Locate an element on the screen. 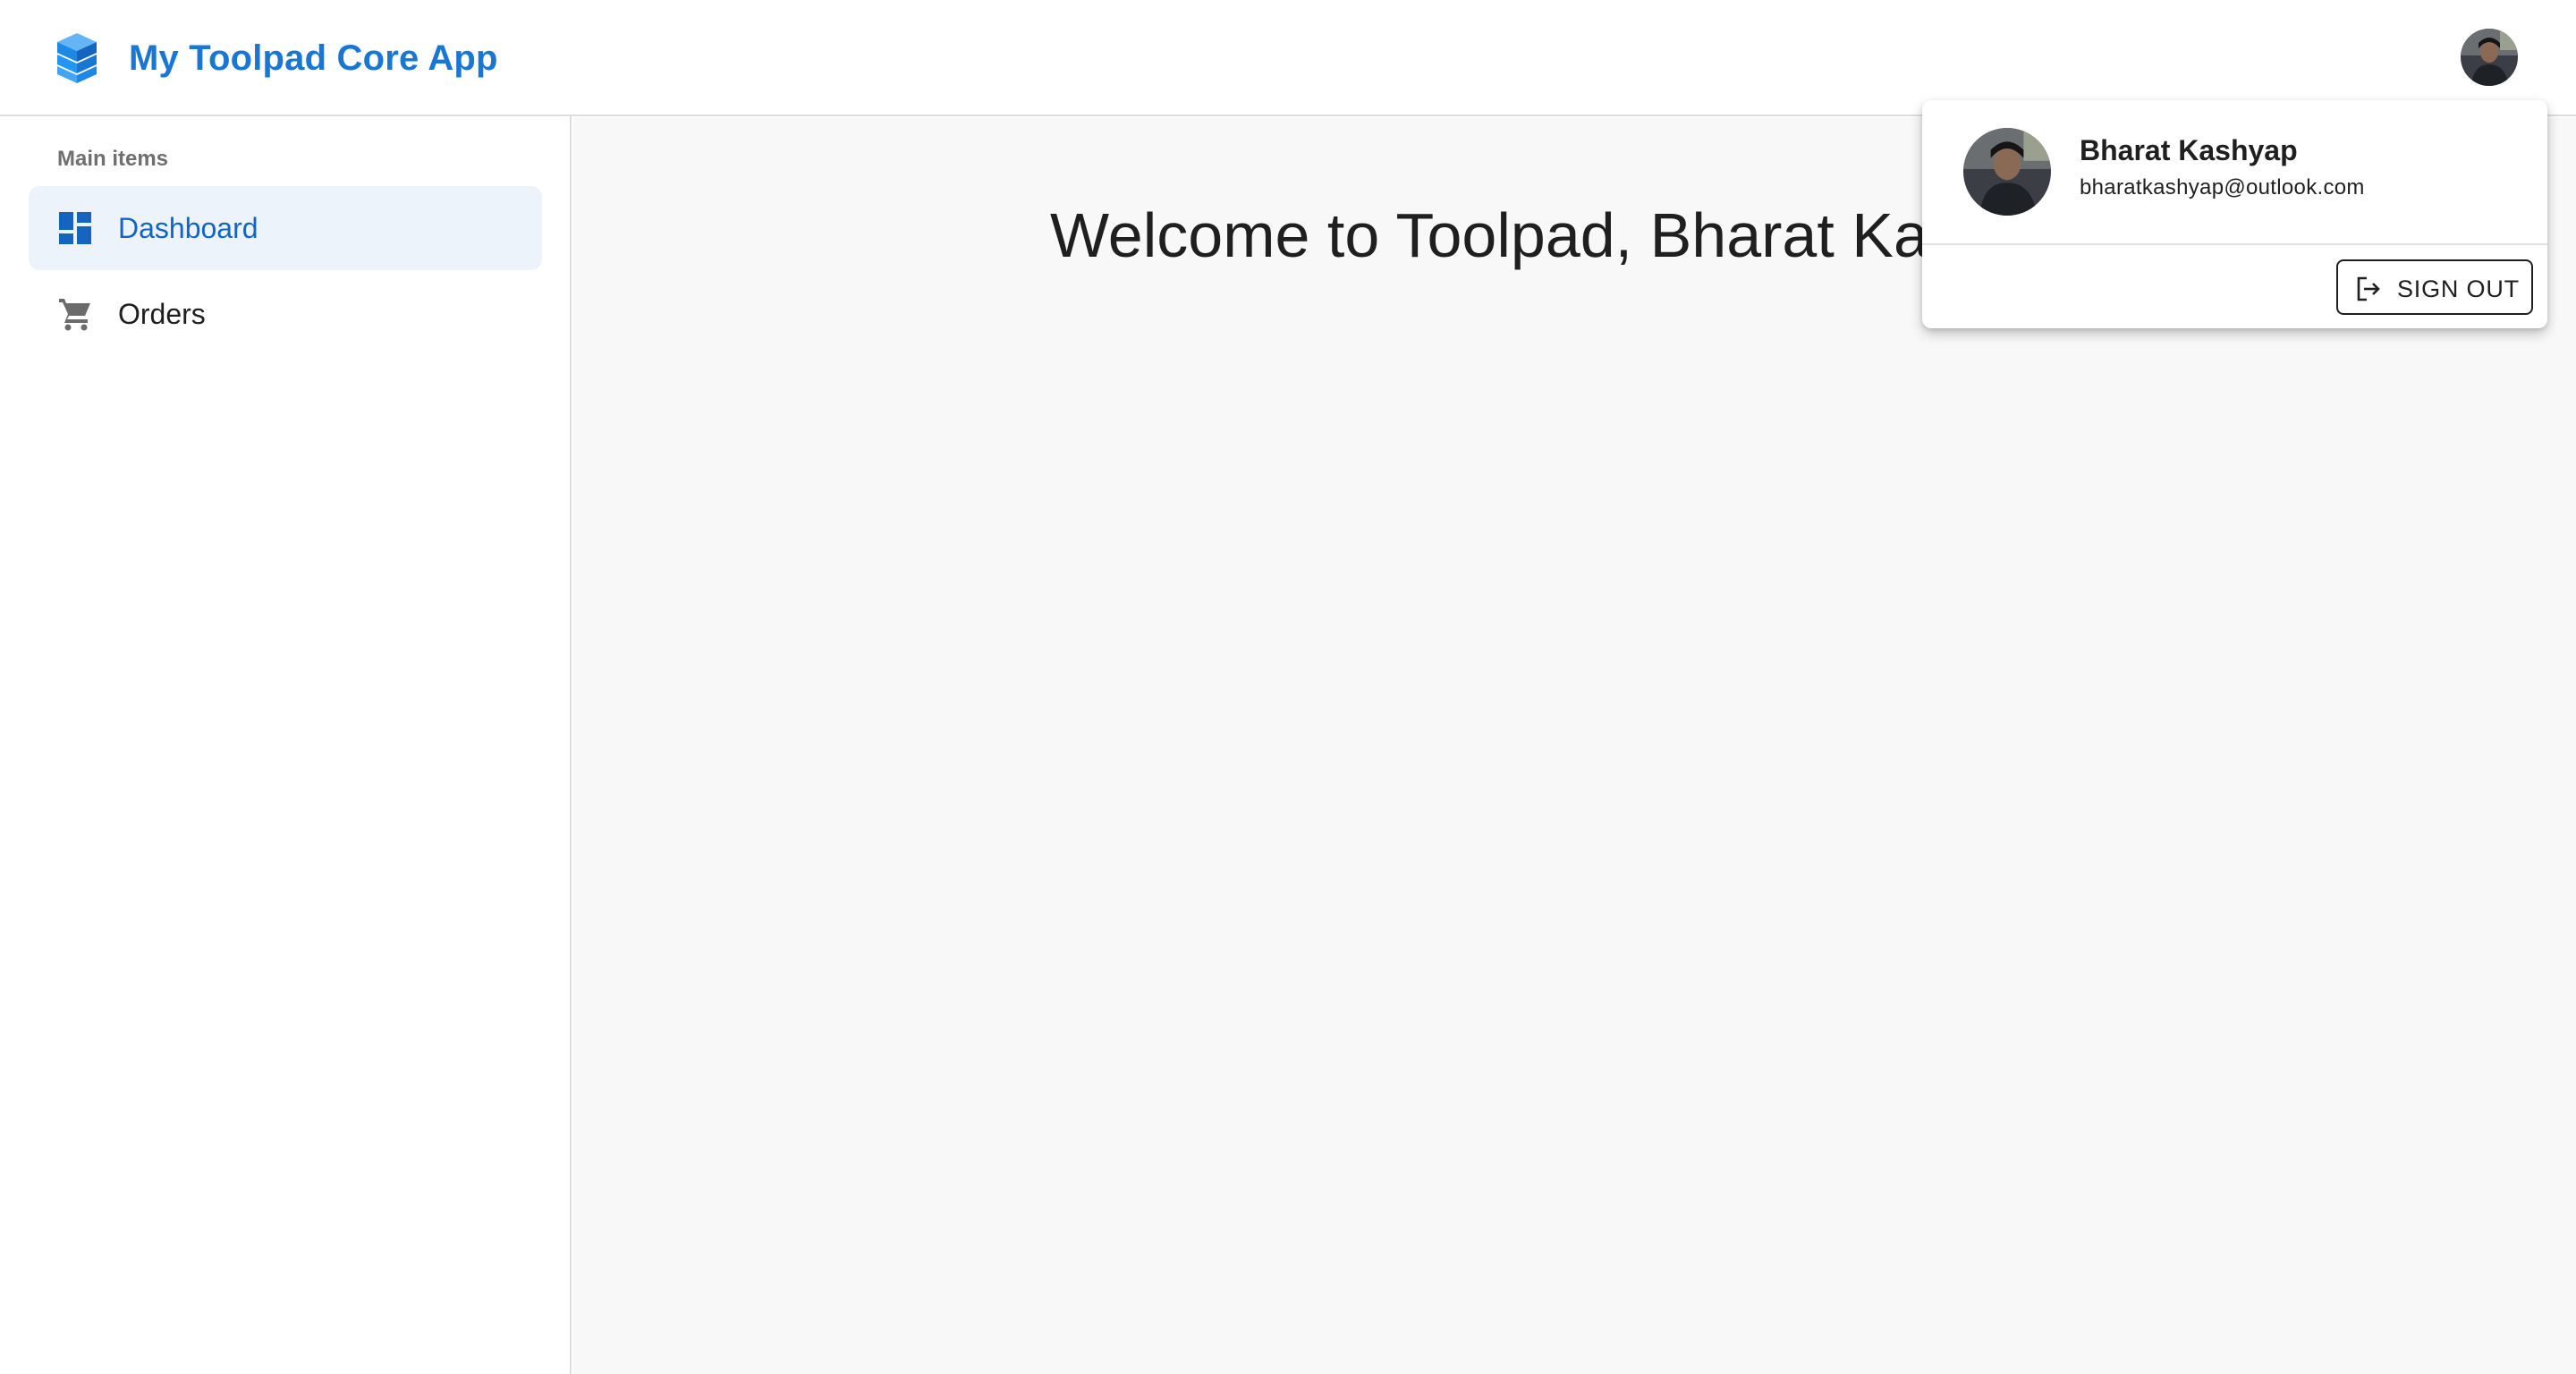  app-title: My Toolpad Core App is located at coordinates (313, 58).